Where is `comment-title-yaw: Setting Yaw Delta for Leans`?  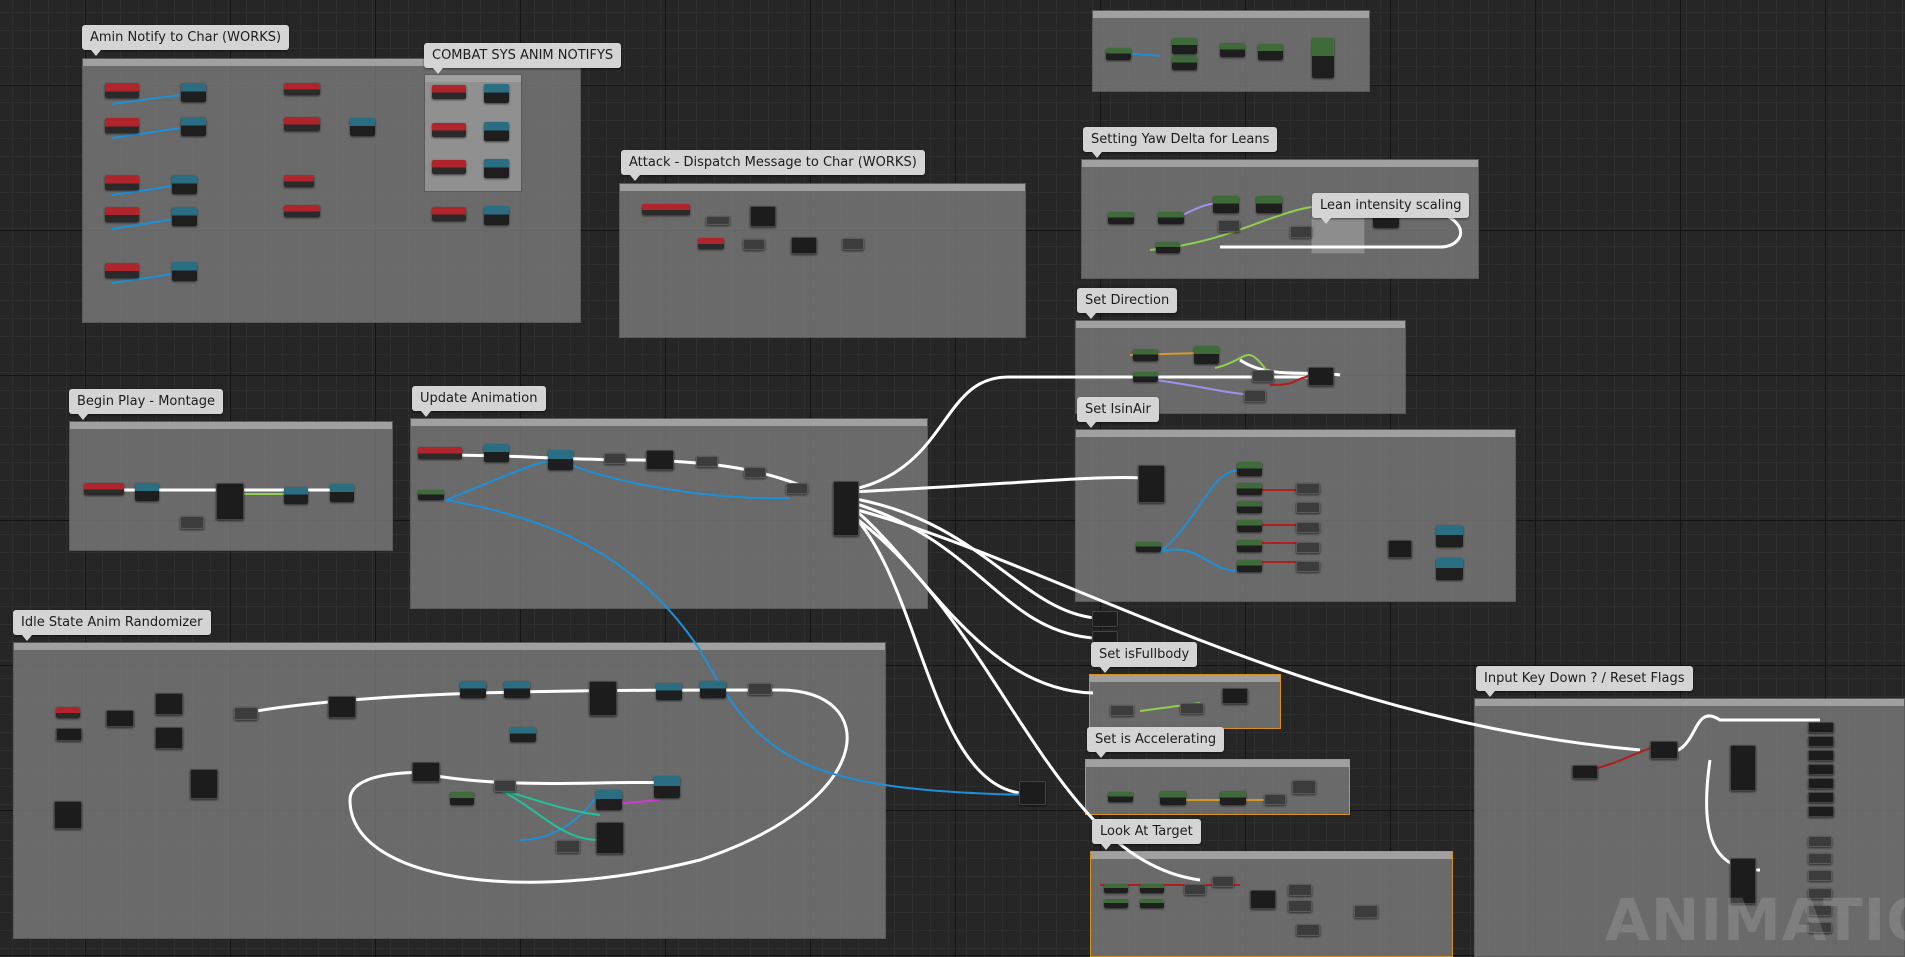
comment-title-yaw: Setting Yaw Delta for Leans is located at coordinates (1180, 142).